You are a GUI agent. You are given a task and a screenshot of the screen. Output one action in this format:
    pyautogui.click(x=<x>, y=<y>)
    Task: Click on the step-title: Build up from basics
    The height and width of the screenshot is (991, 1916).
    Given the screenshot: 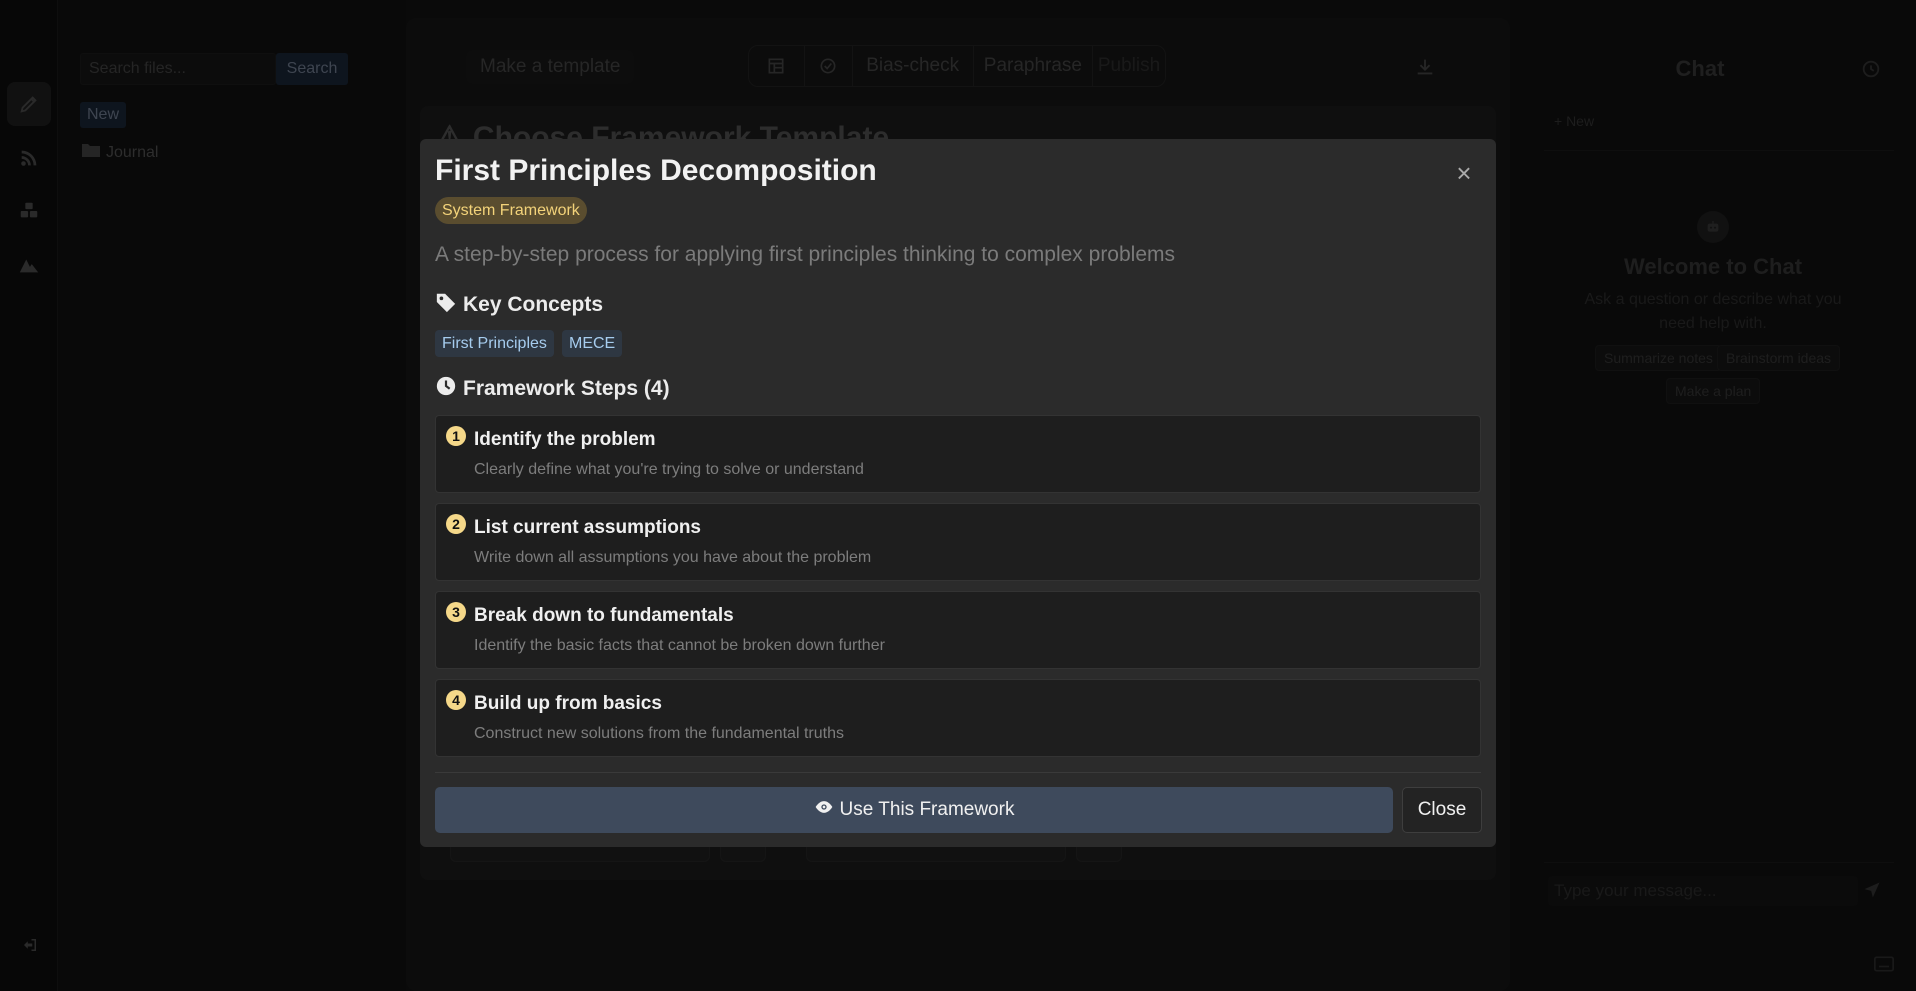 What is the action you would take?
    pyautogui.click(x=568, y=703)
    